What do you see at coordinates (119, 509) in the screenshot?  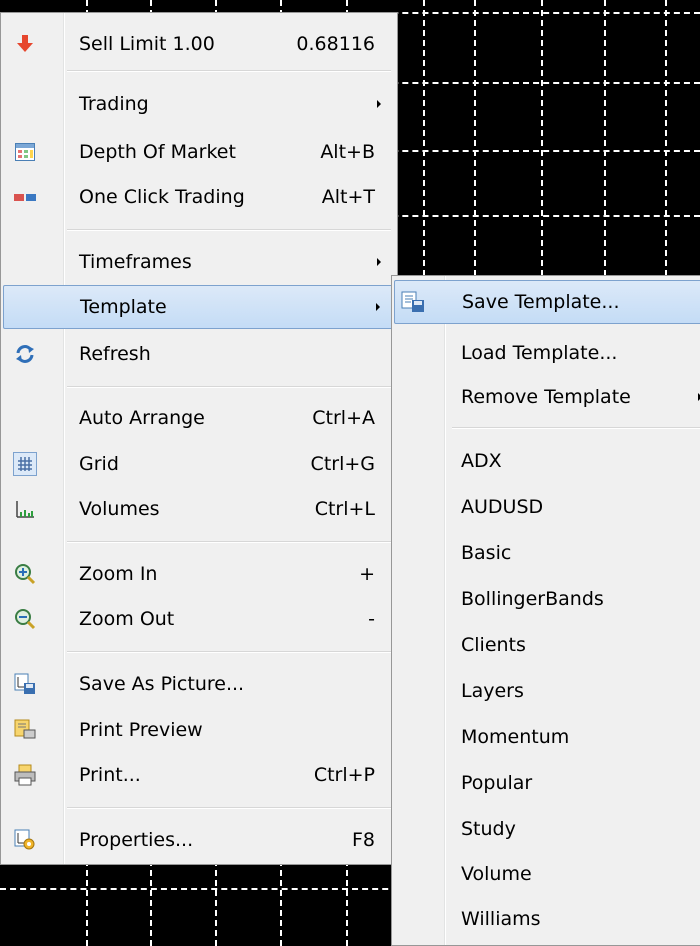 I see `menu-item-label: Volumes` at bounding box center [119, 509].